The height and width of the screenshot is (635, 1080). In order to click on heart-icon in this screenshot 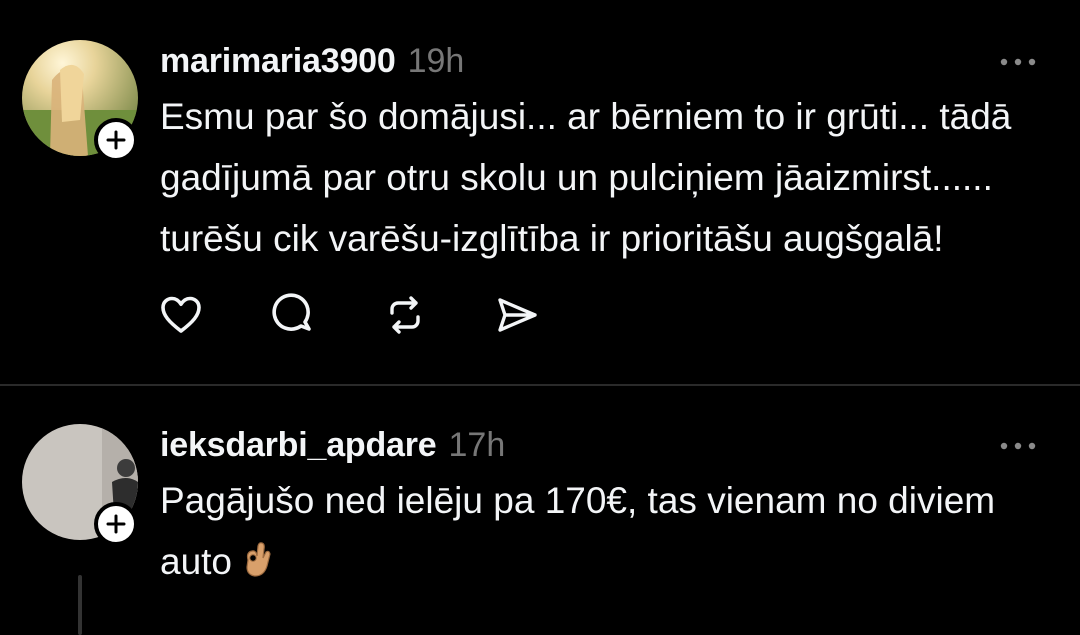, I will do `click(181, 314)`.